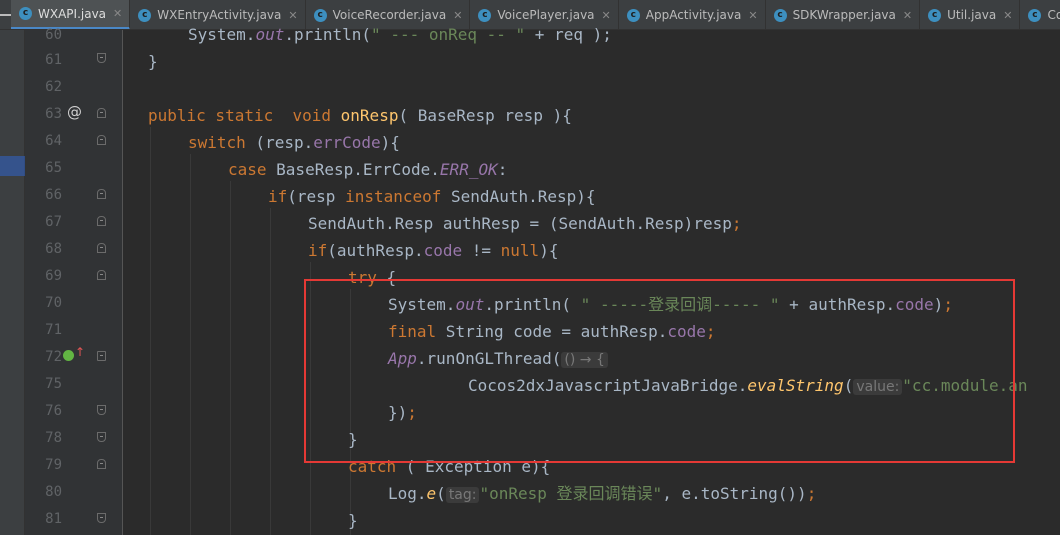 This screenshot has width=1060, height=535. What do you see at coordinates (368, 169) in the screenshot?
I see `code-line-65: case BaseResp.ErrCode.ERR_OK:` at bounding box center [368, 169].